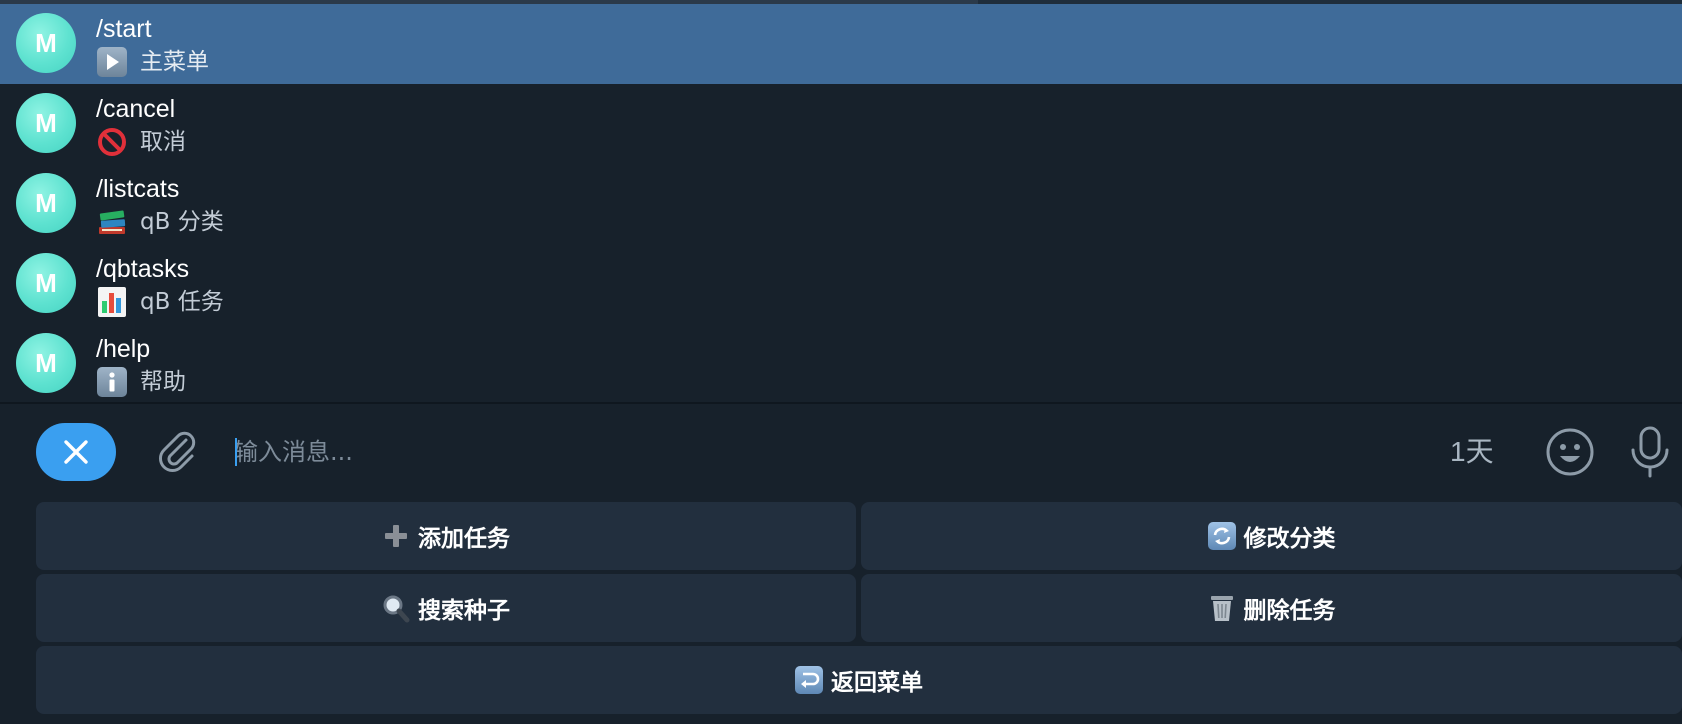 The image size is (1682, 724). I want to click on info-icon, so click(113, 382).